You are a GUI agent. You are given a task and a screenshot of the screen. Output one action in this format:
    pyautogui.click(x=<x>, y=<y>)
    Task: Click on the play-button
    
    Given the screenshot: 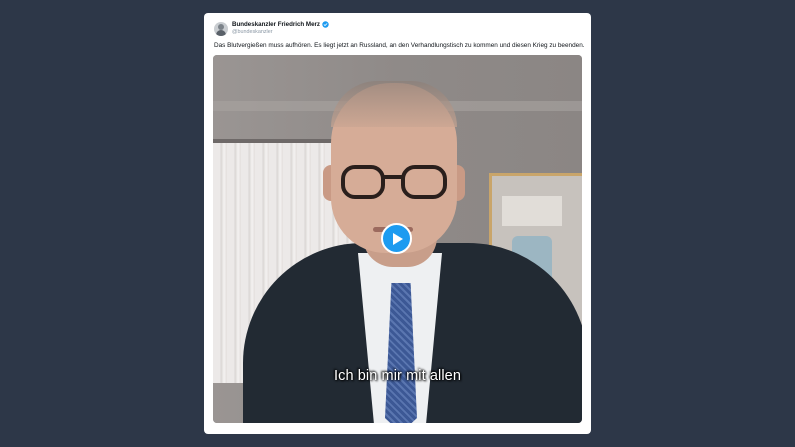 What is the action you would take?
    pyautogui.click(x=396, y=238)
    